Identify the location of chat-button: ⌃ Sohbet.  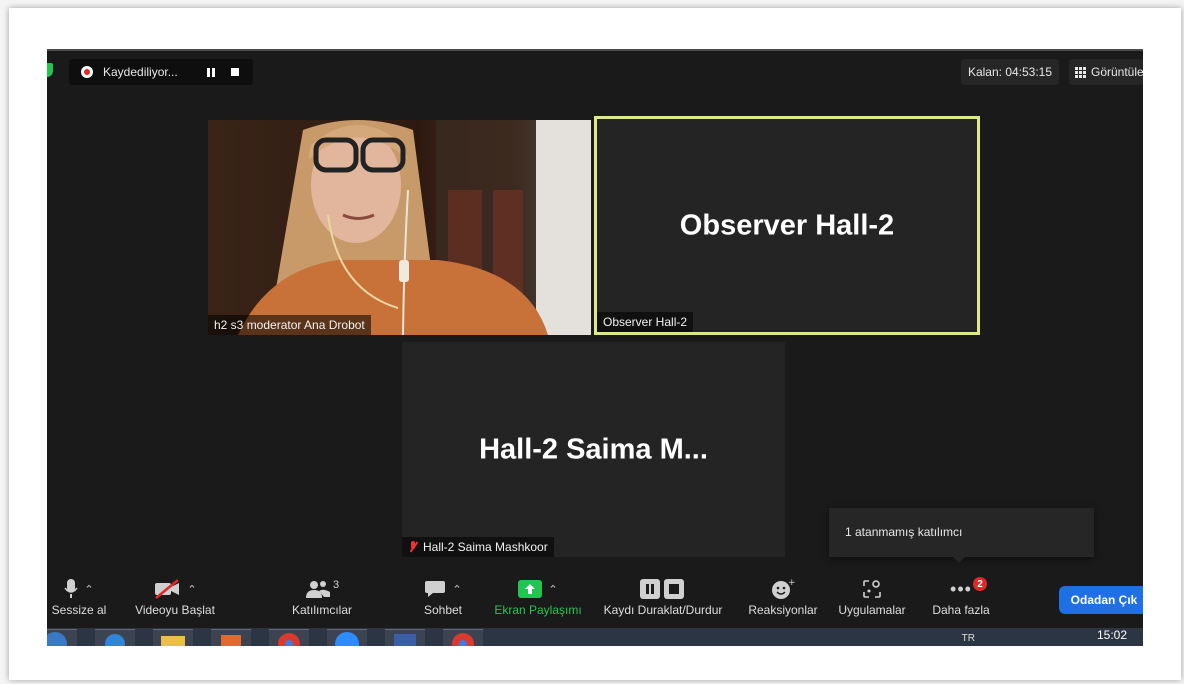
(443, 596).